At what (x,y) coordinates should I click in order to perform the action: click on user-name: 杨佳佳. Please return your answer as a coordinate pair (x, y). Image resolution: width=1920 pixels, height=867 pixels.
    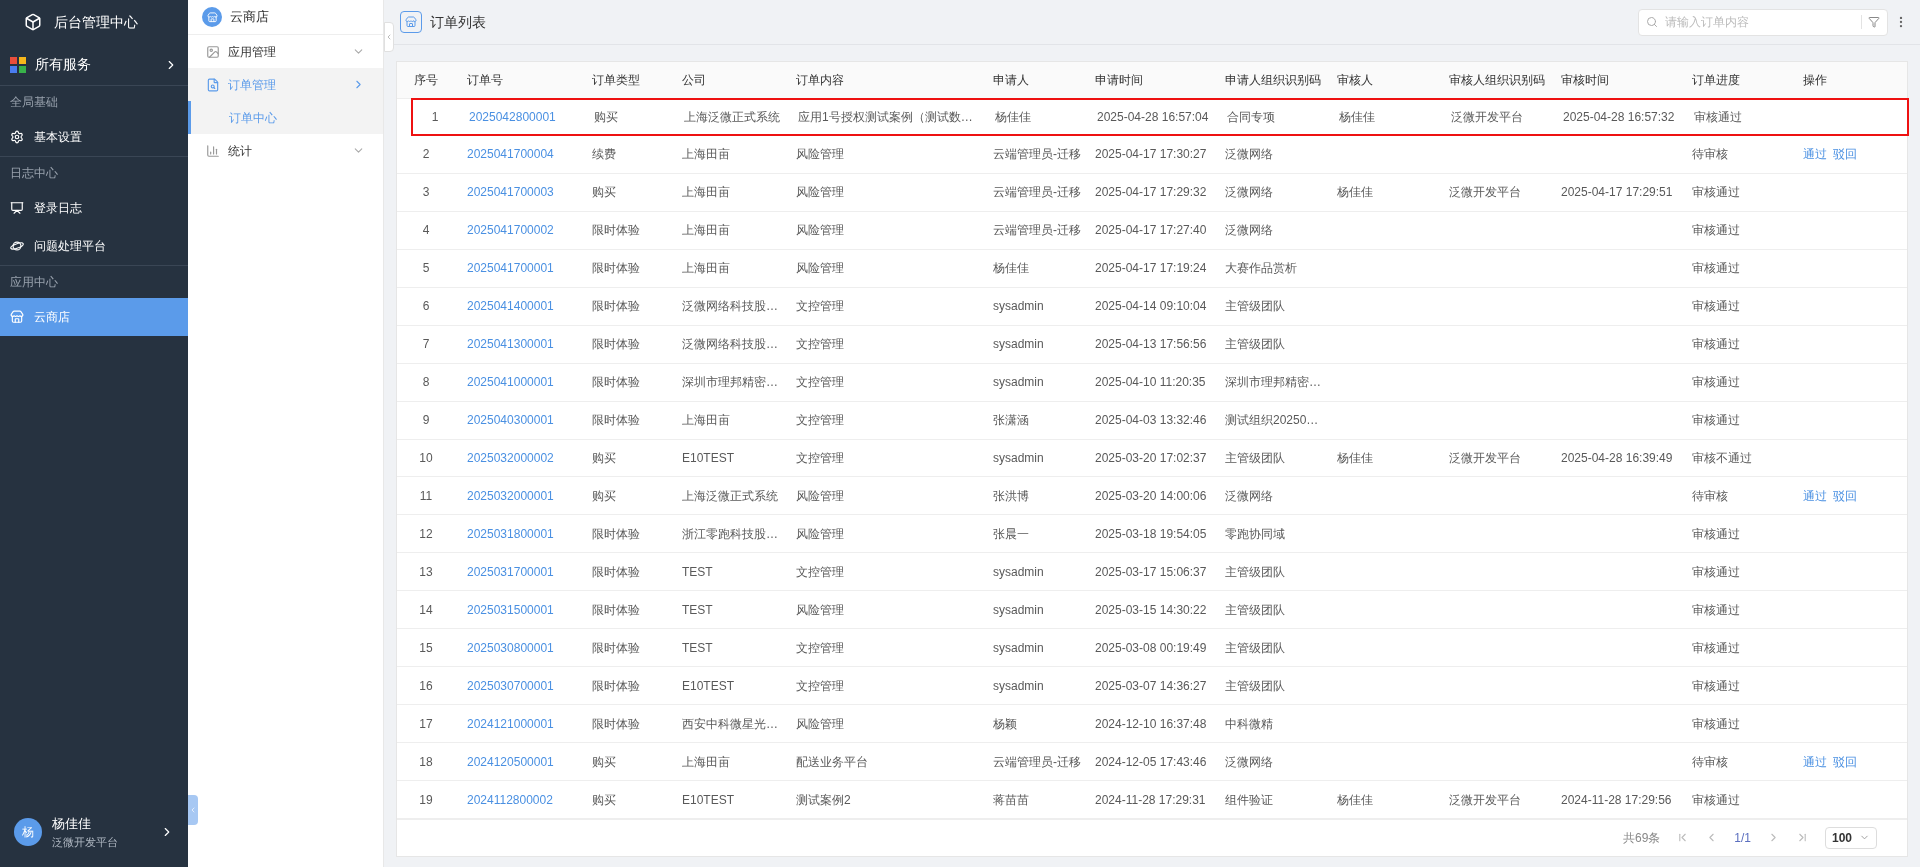
    Looking at the image, I should click on (72, 824).